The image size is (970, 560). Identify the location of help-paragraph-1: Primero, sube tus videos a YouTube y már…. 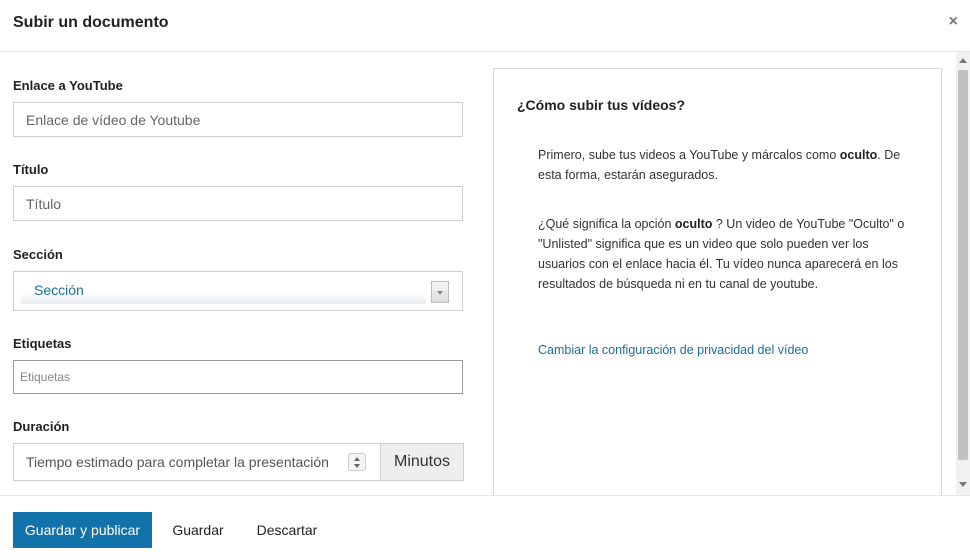
(719, 165).